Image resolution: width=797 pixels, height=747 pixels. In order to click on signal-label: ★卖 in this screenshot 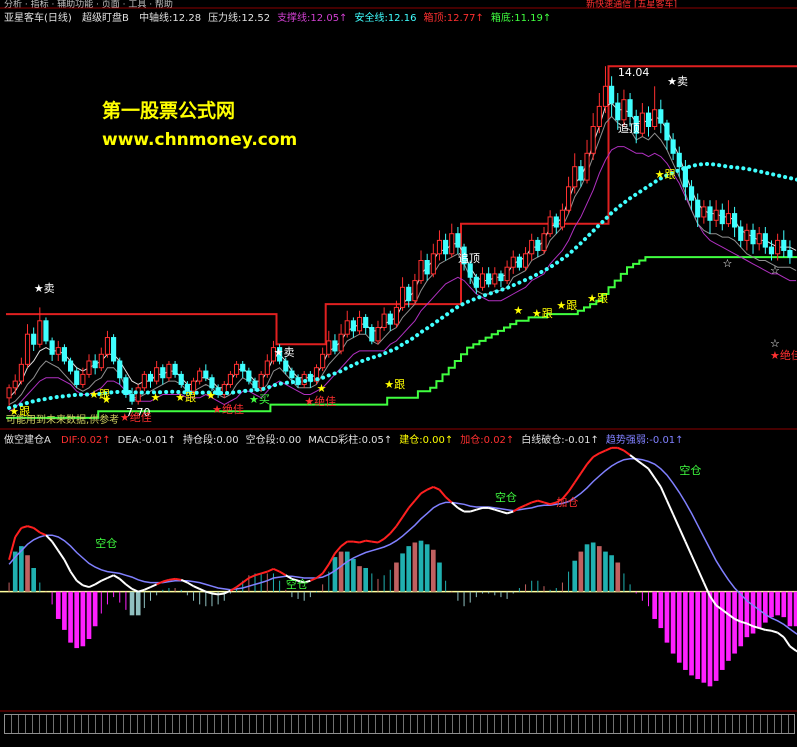, I will do `click(284, 352)`.